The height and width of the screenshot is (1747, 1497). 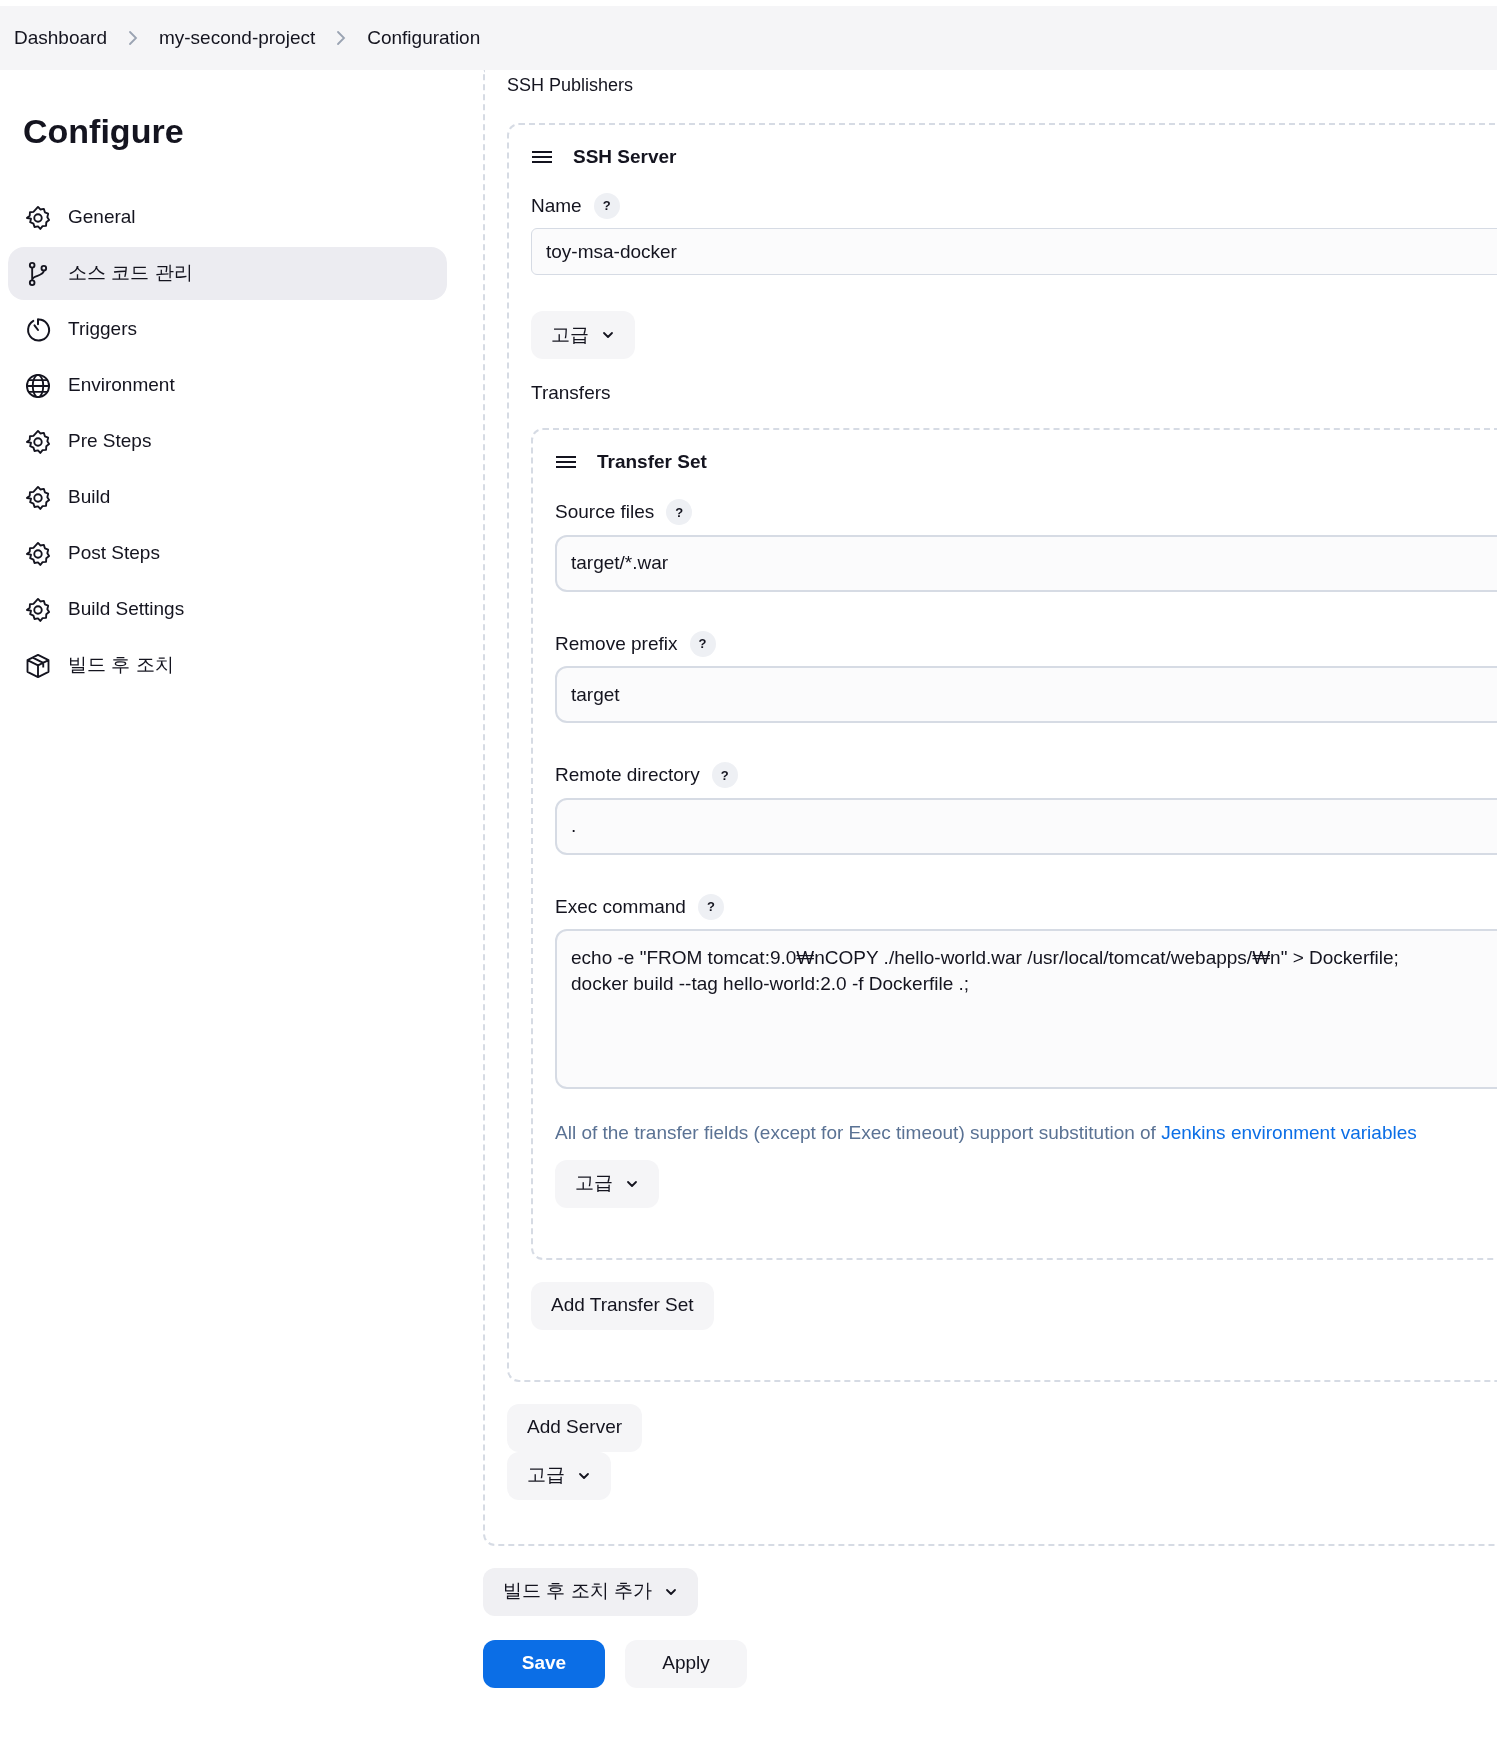 What do you see at coordinates (571, 393) in the screenshot?
I see `transfers-label: Transfers` at bounding box center [571, 393].